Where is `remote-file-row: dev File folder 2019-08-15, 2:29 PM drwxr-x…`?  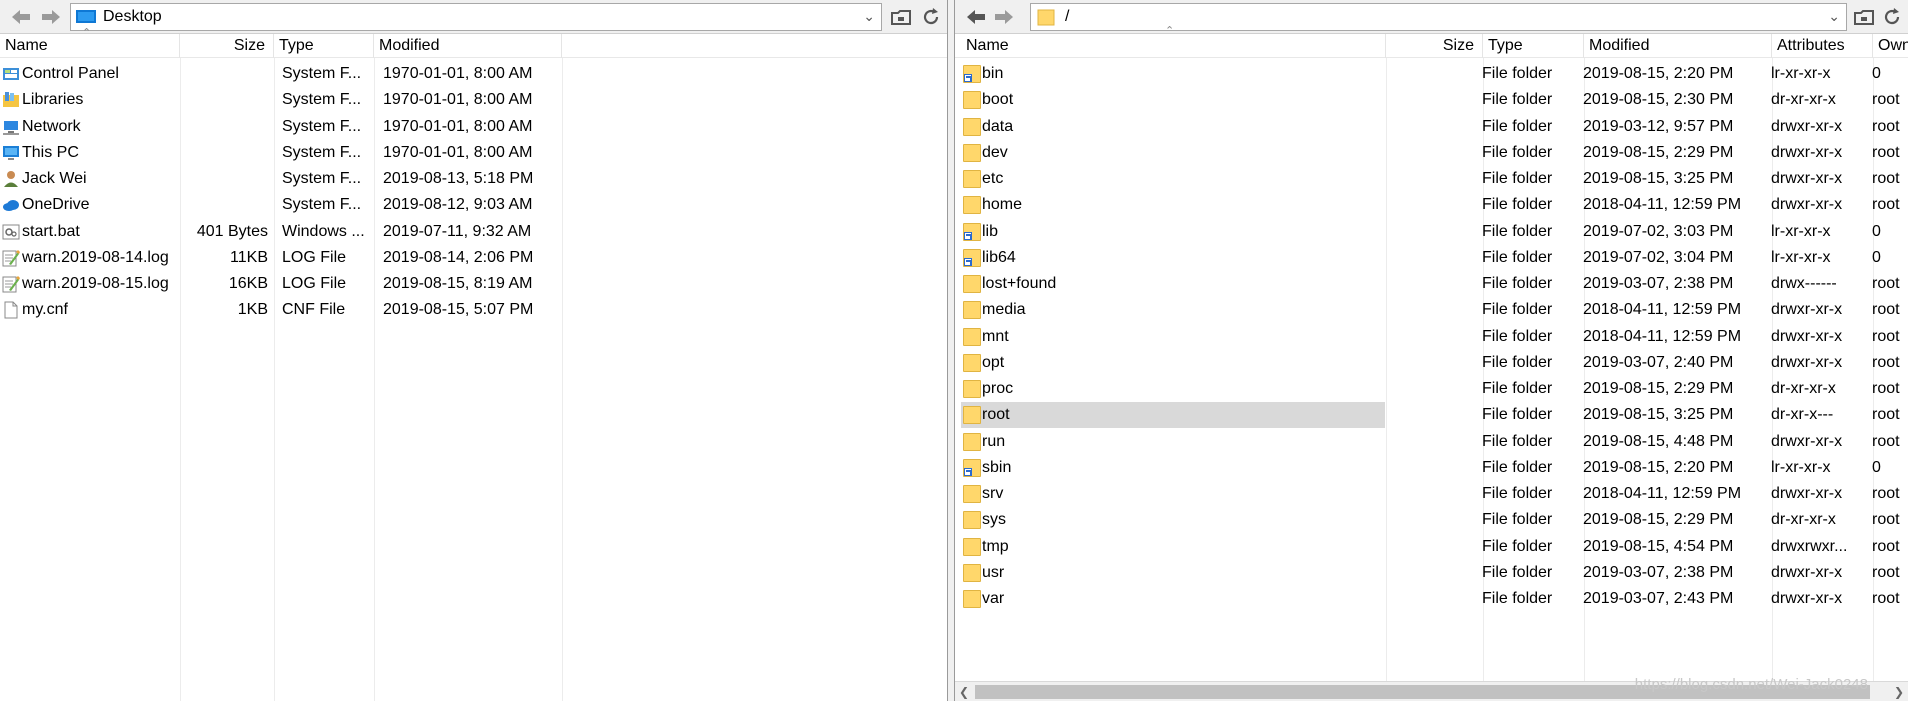 remote-file-row: dev File folder 2019-08-15, 2:29 PM drwxr-x… is located at coordinates (1431, 153).